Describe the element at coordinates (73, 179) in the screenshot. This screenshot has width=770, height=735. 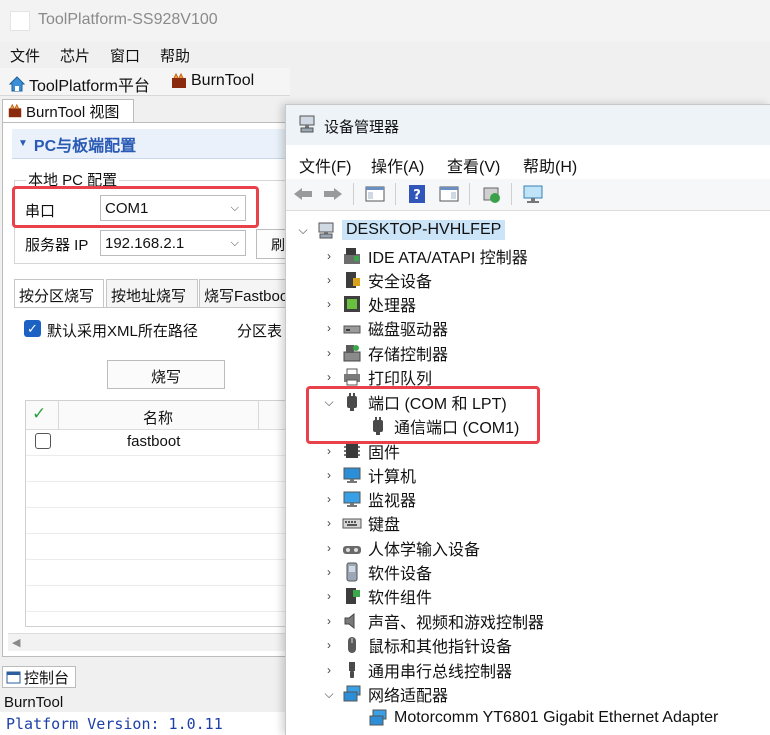
I see `local-pc-label: 本地 PC 配置` at that location.